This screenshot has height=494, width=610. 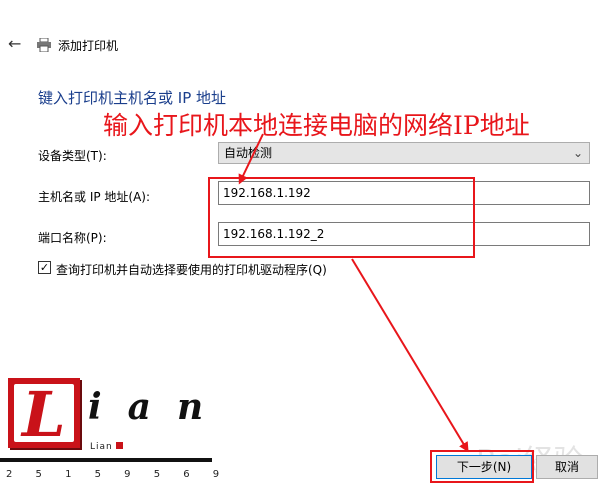 I want to click on arrow-to-hostname, so click(x=251, y=159).